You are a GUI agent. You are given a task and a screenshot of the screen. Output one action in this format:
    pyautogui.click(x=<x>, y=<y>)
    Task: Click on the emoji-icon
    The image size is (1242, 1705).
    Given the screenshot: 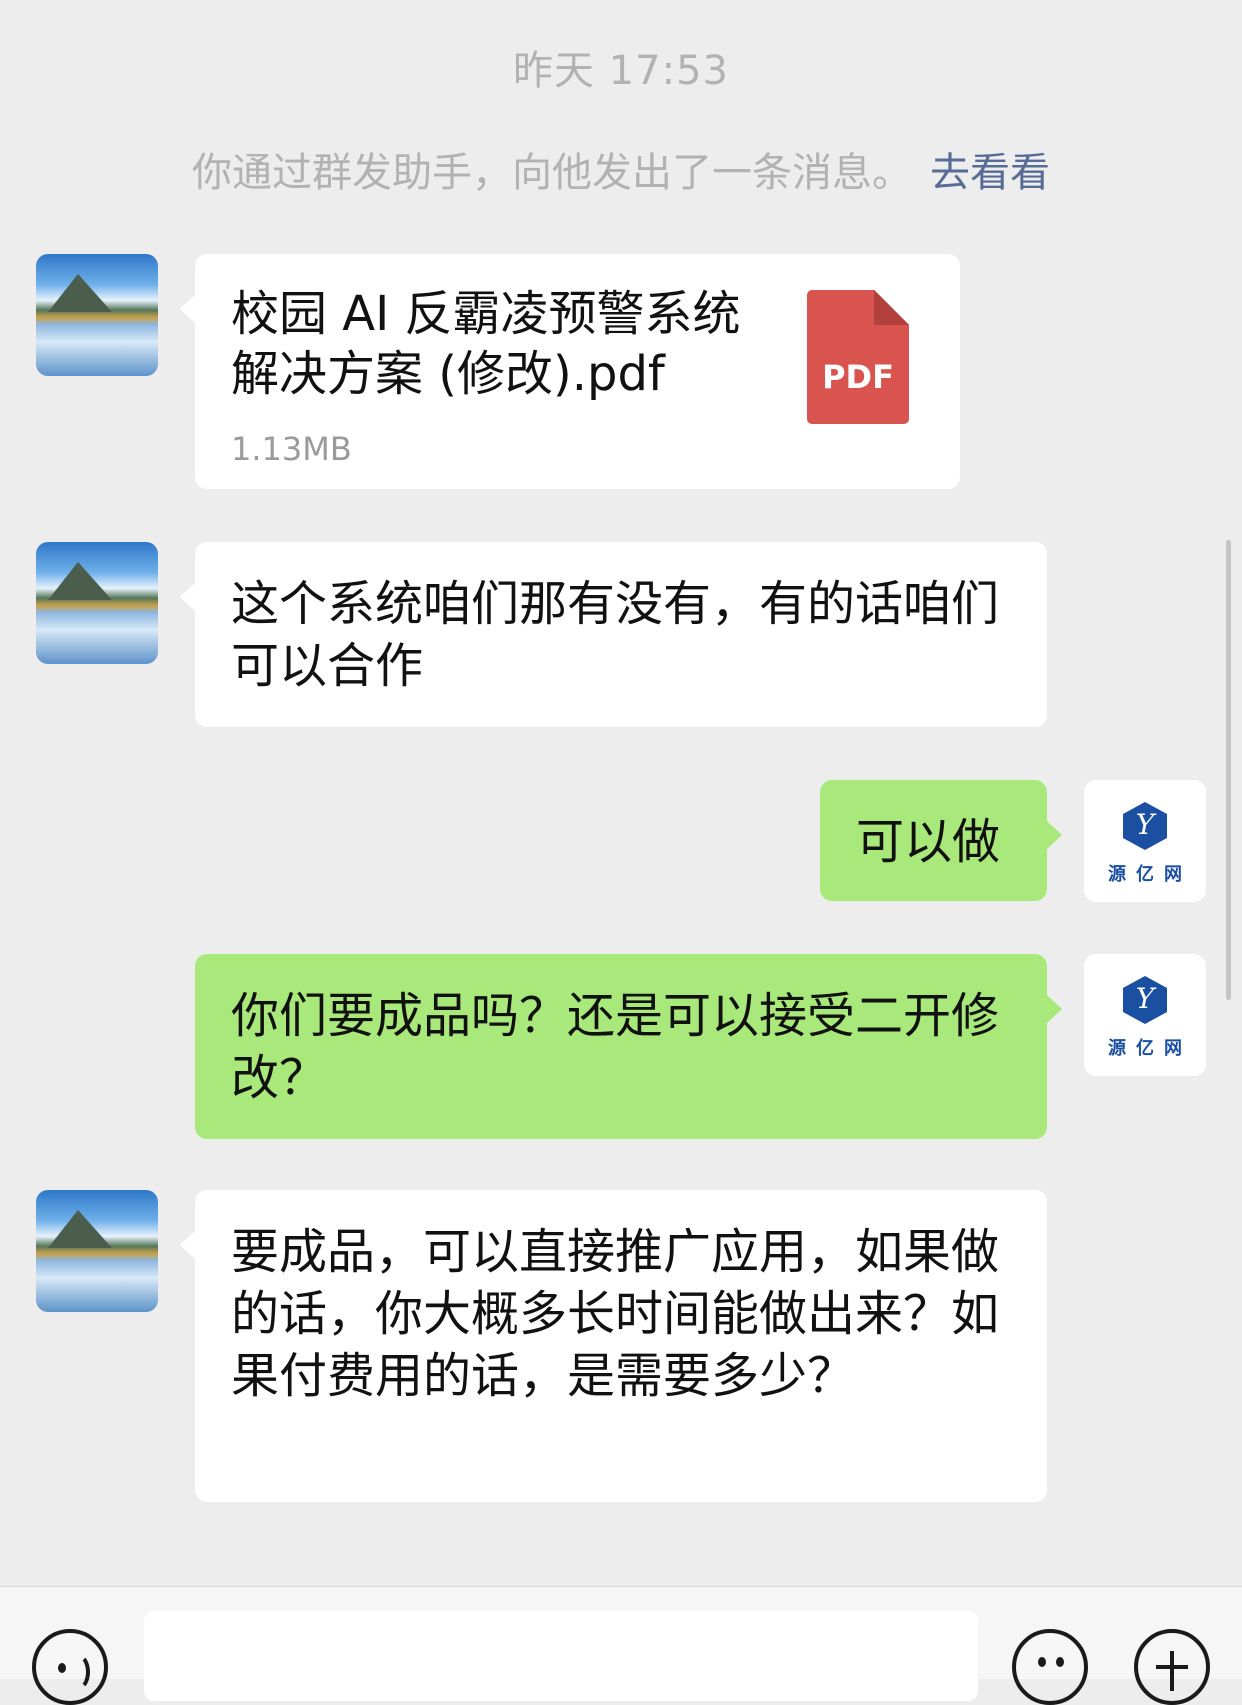 What is the action you would take?
    pyautogui.click(x=1050, y=1667)
    